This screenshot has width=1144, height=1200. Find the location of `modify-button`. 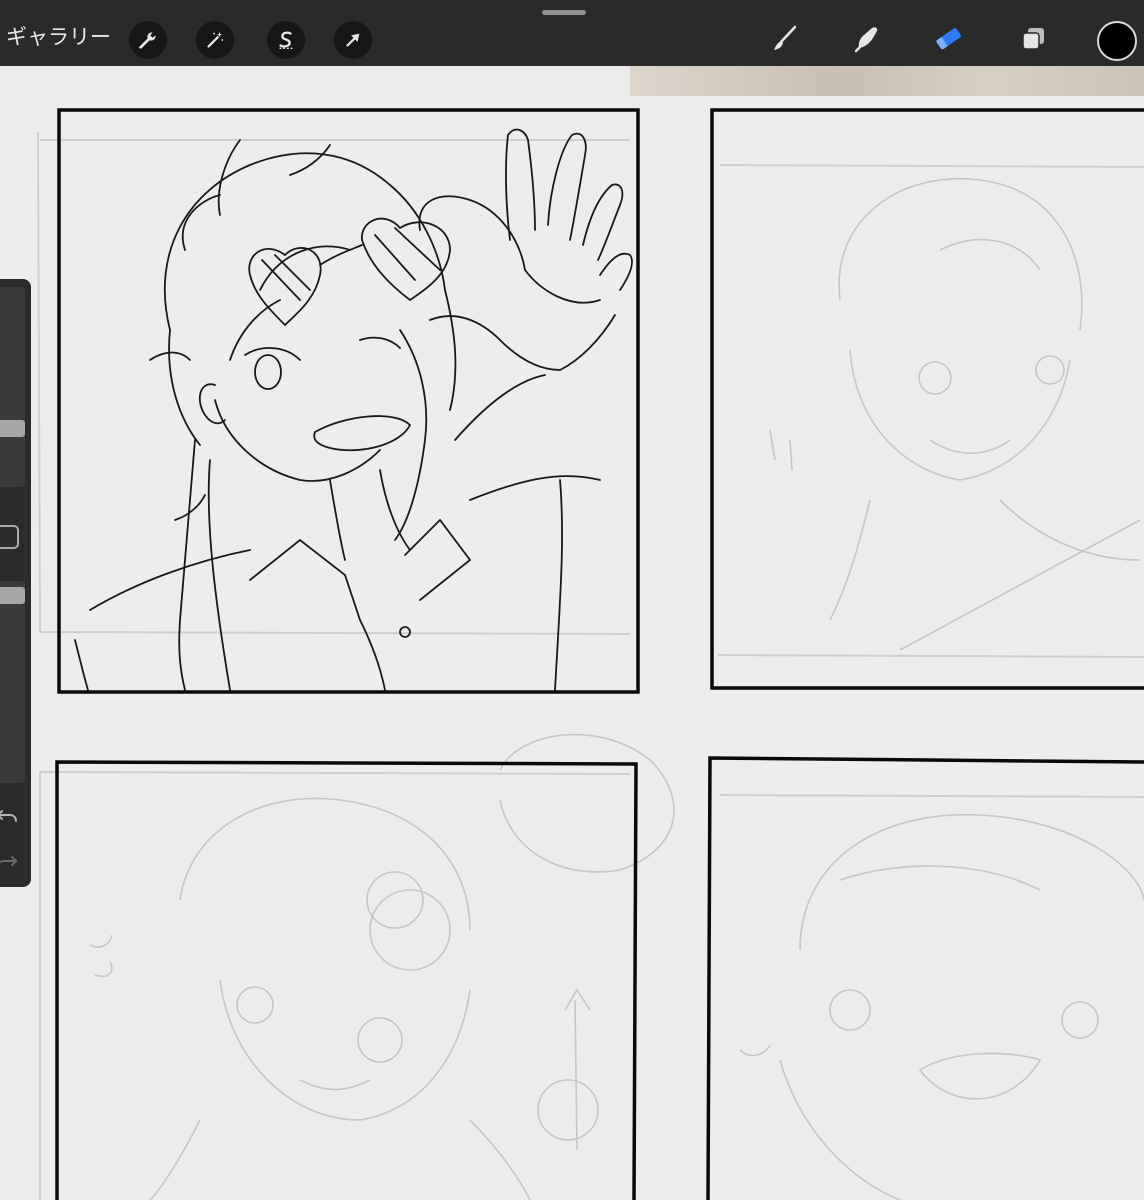

modify-button is located at coordinates (9, 537).